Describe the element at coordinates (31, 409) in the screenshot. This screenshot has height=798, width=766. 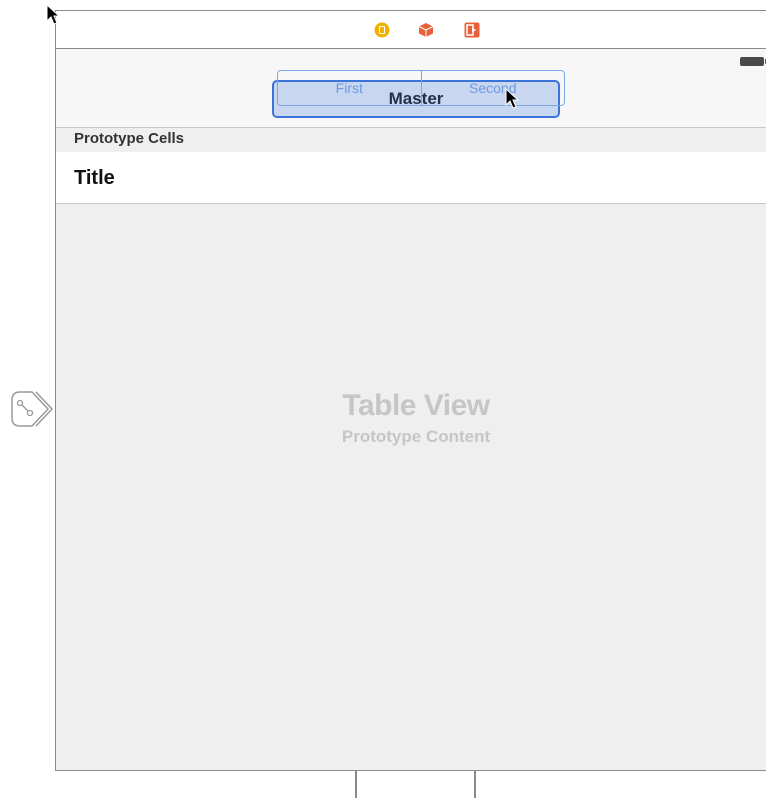
I see `relationship-segue-icon` at that location.